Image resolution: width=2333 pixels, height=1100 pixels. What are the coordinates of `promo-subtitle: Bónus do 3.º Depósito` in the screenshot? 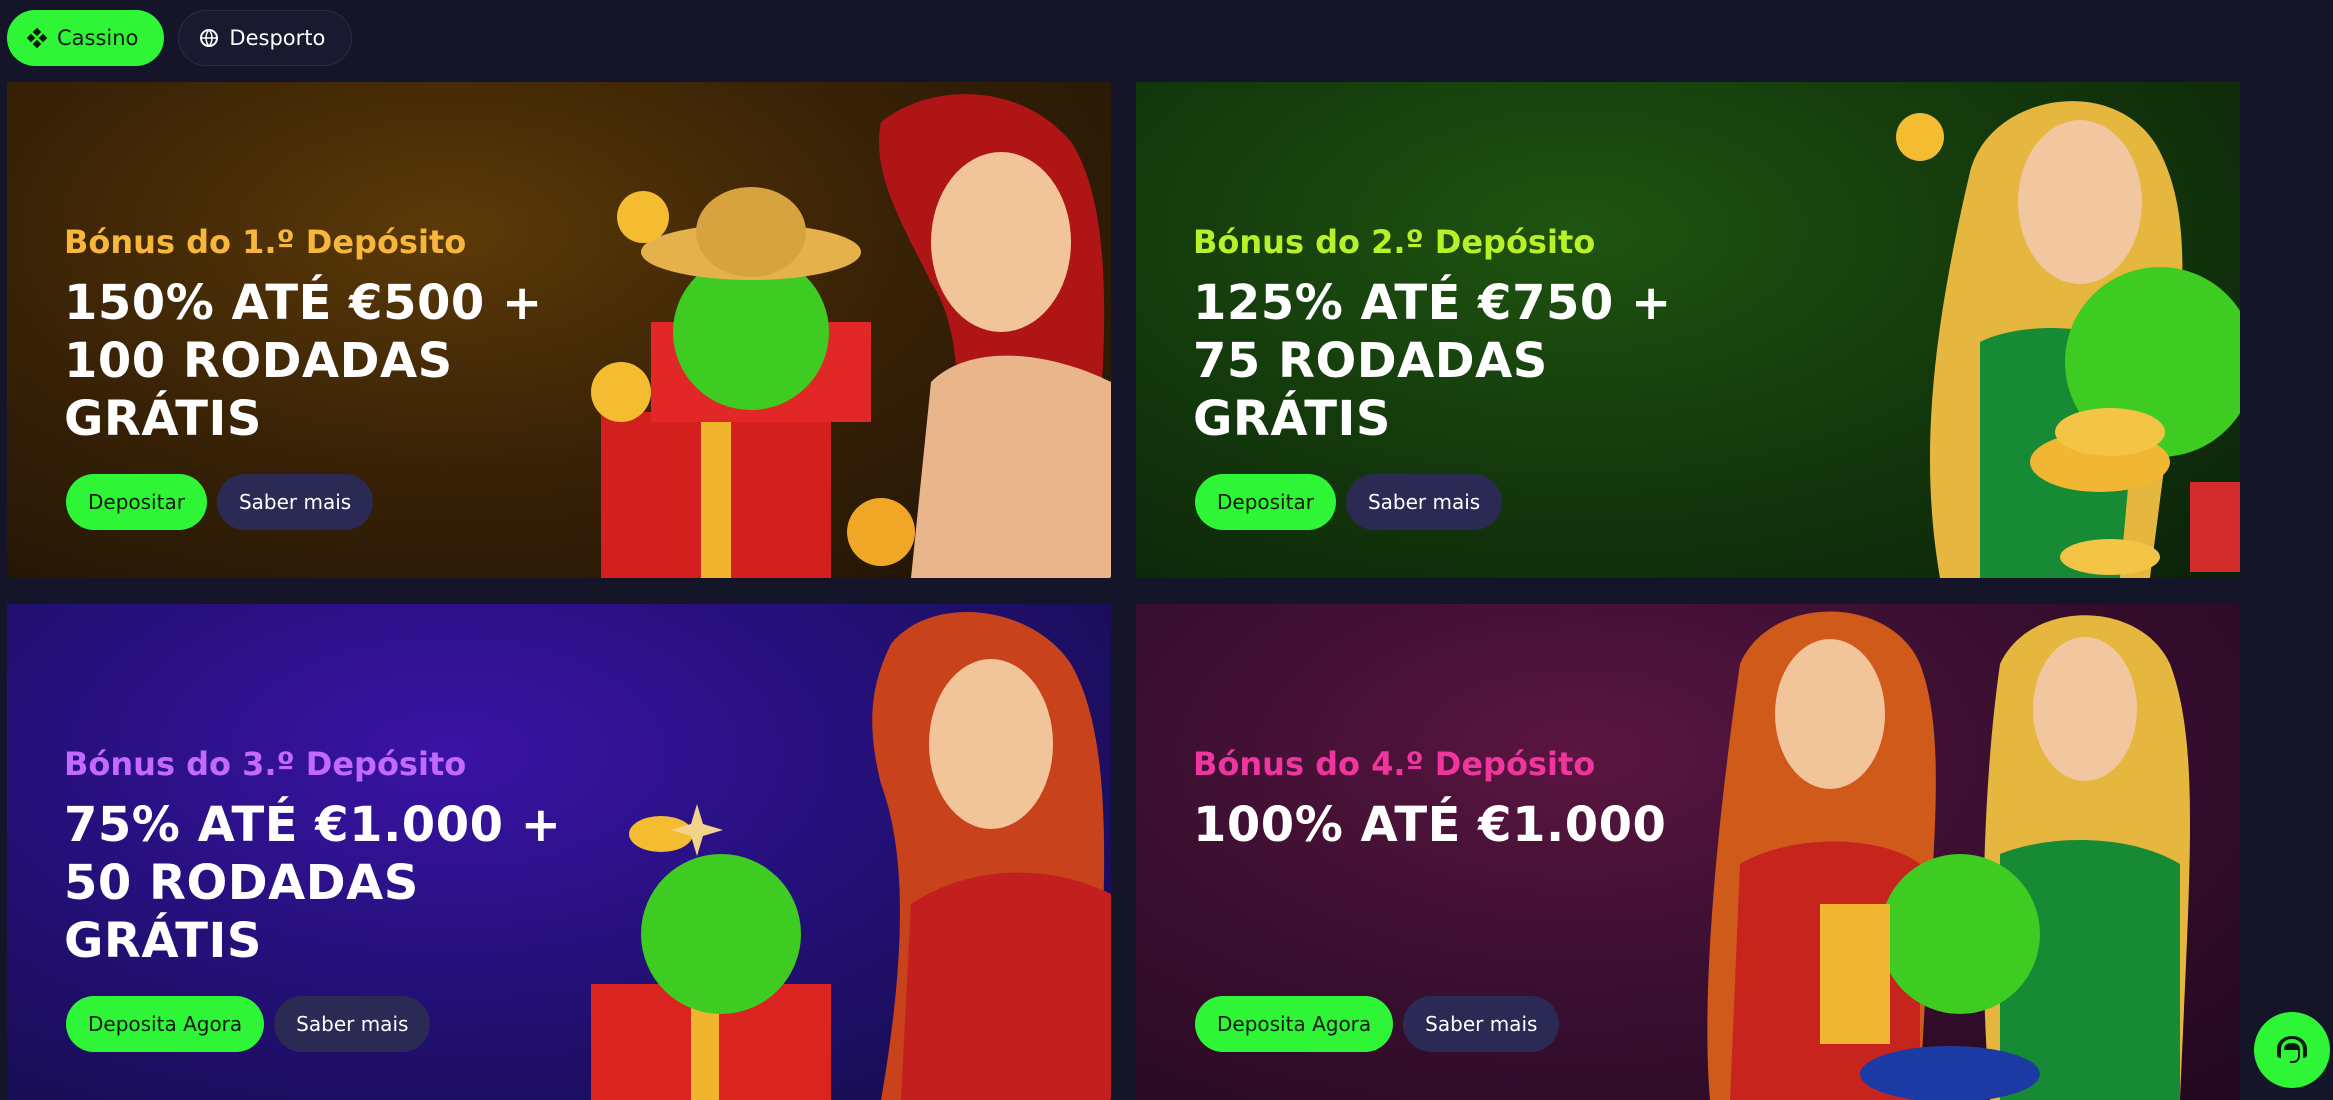 It's located at (265, 764).